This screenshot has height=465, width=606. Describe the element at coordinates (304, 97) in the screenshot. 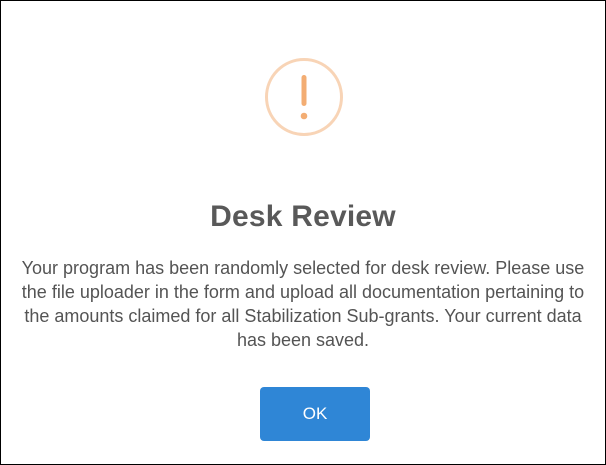

I see `warning-exclamation-icon` at that location.